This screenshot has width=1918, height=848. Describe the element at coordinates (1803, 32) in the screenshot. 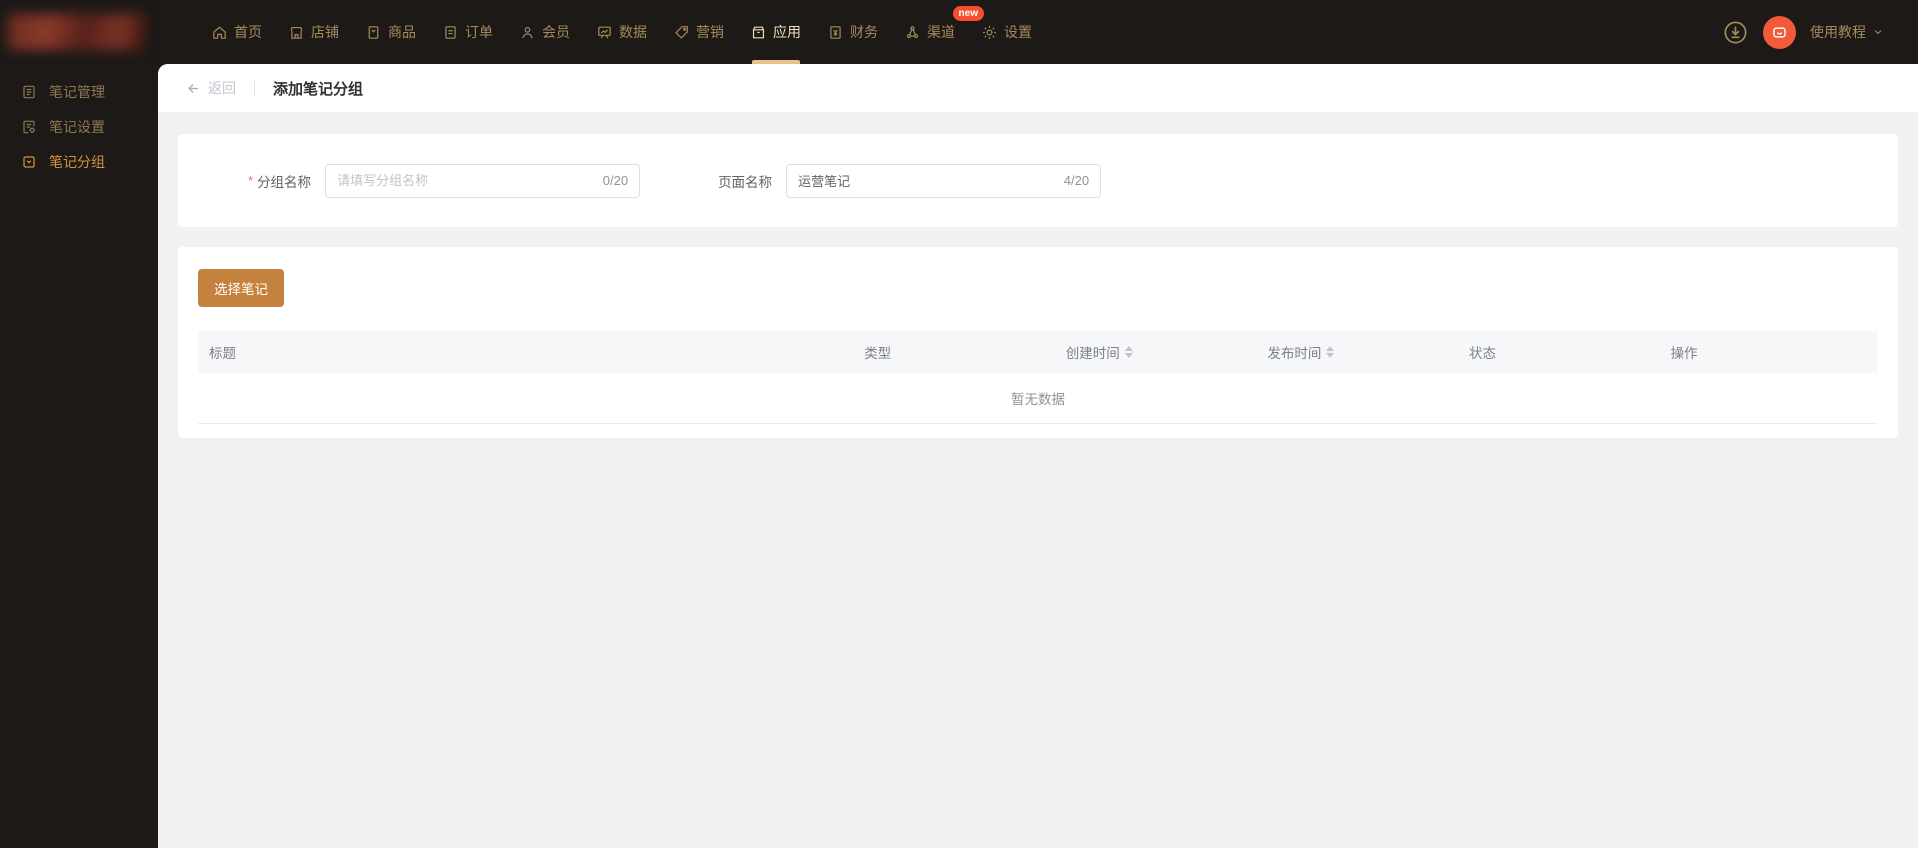

I see `topbar-right: 使用教程` at that location.